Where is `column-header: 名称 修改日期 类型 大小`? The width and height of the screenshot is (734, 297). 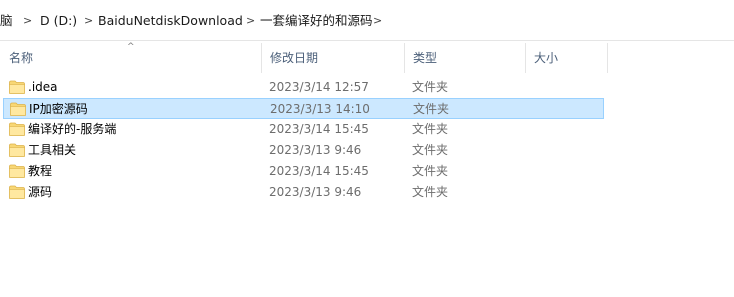
column-header: 名称 修改日期 类型 大小 is located at coordinates (367, 58).